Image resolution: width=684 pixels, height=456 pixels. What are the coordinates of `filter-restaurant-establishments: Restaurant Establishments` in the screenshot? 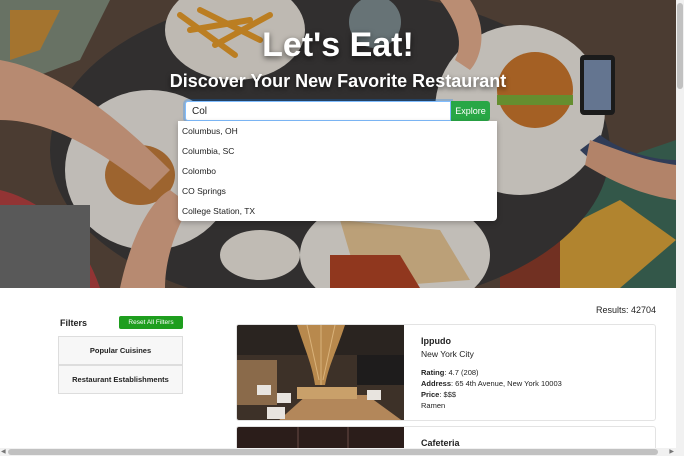 It's located at (120, 379).